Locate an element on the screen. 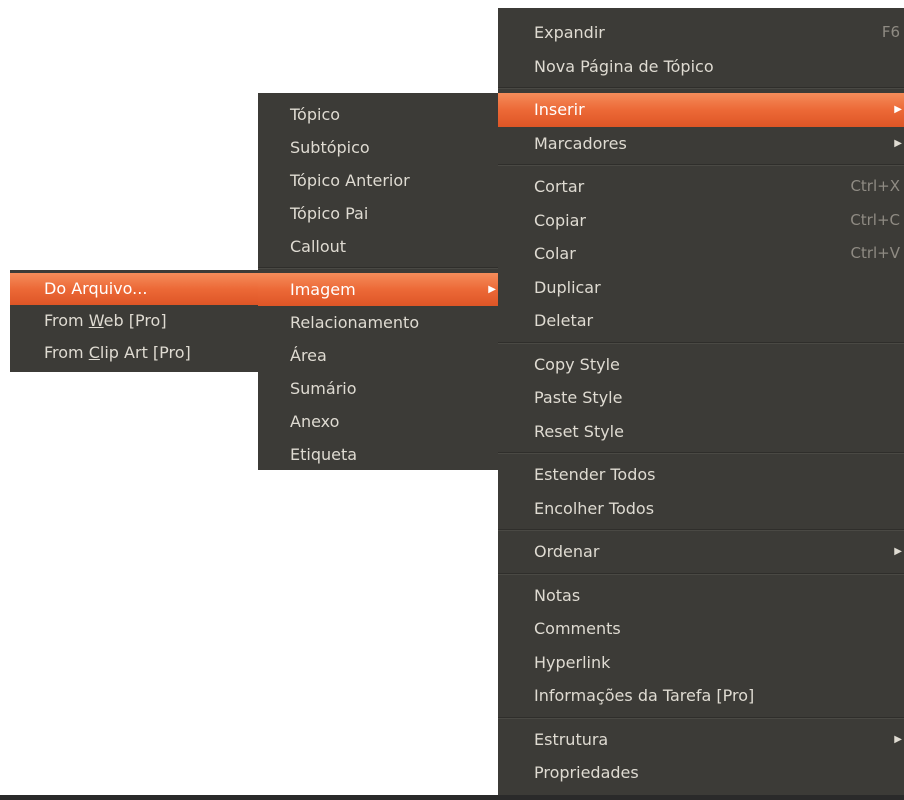 The image size is (904, 800). menu-item-label: Informações da Tarefa [Pro] is located at coordinates (644, 695).